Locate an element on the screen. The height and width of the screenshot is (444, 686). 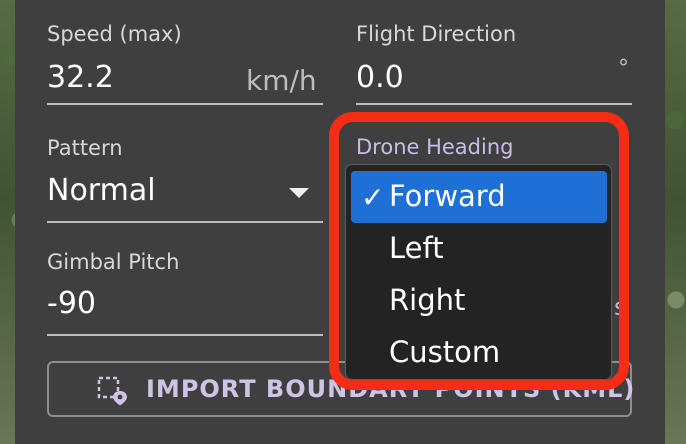
option-label: Custom is located at coordinates (445, 352).